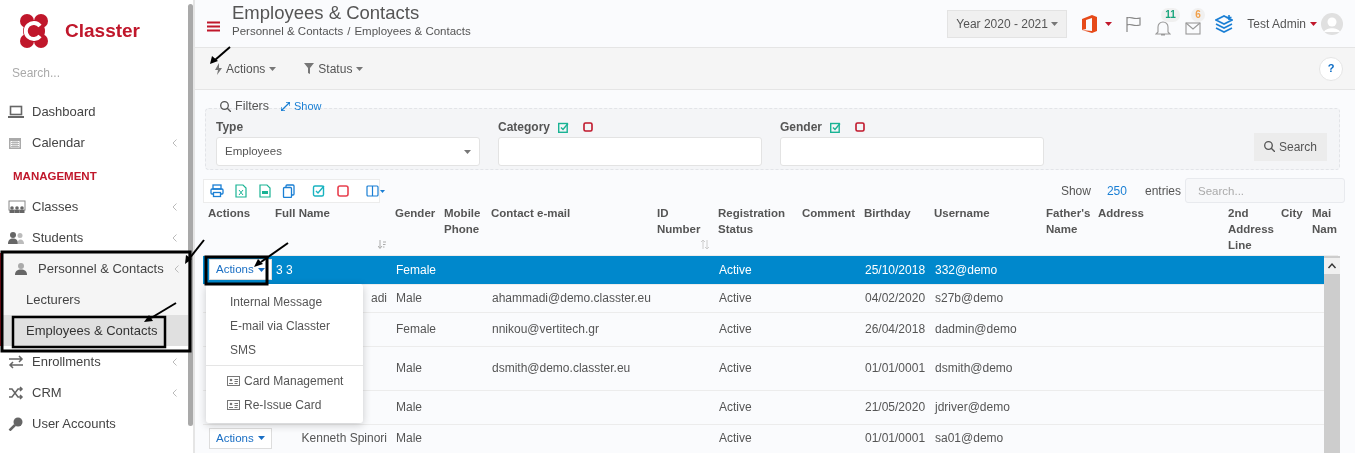 This screenshot has width=1355, height=453. What do you see at coordinates (284, 269) in the screenshot?
I see `name-cell: 3 3` at bounding box center [284, 269].